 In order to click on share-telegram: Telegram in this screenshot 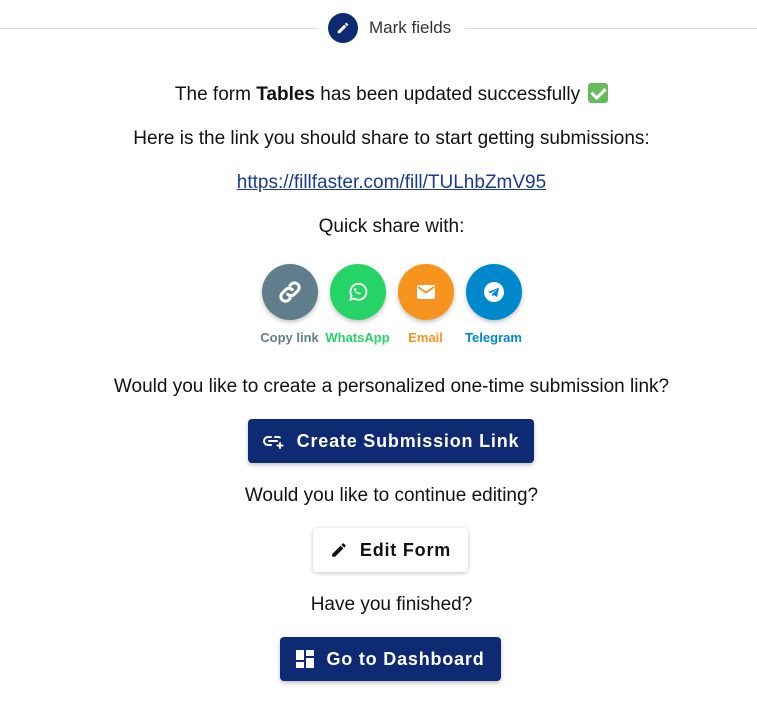, I will do `click(494, 304)`.